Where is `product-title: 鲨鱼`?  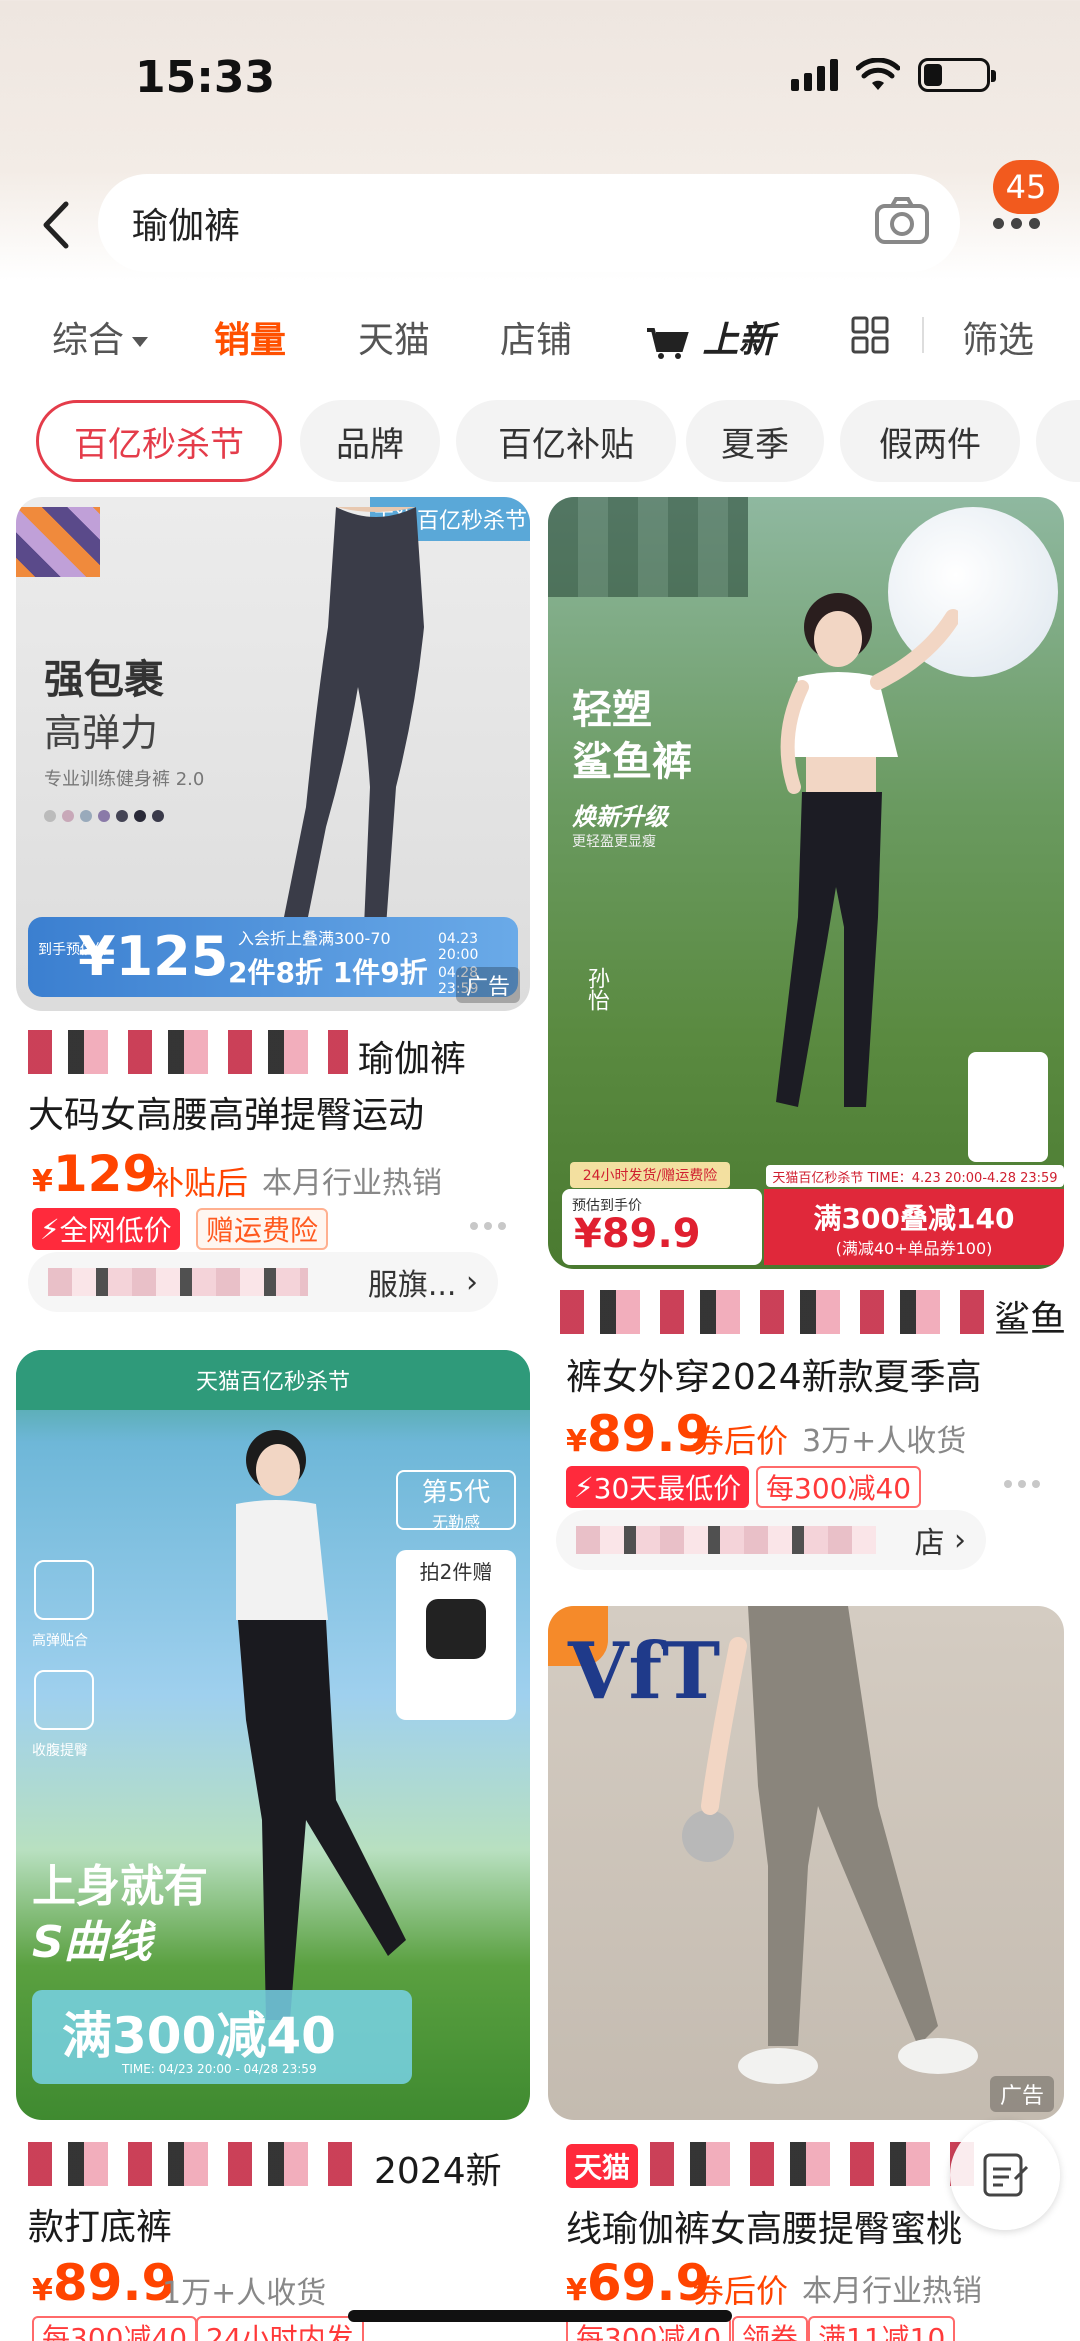 product-title: 鲨鱼 is located at coordinates (1030, 1316).